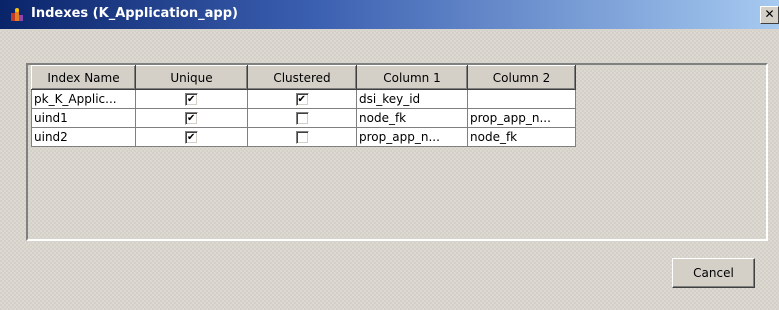 This screenshot has width=779, height=310. I want to click on column-header-clustered: Clustered, so click(302, 77).